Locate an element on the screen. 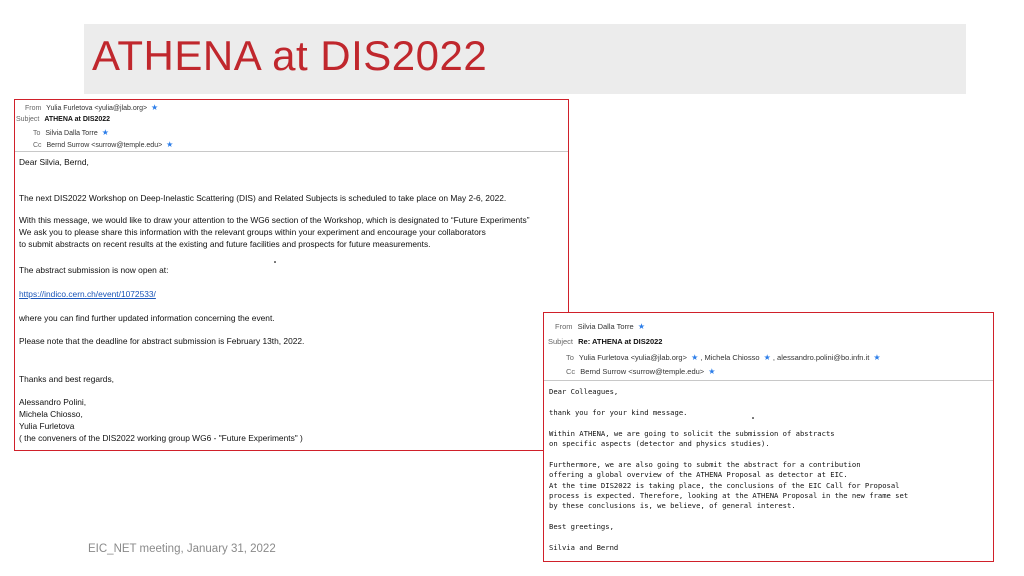 Image resolution: width=1024 pixels, height=576 pixels. email2-to-label: To is located at coordinates (570, 357).